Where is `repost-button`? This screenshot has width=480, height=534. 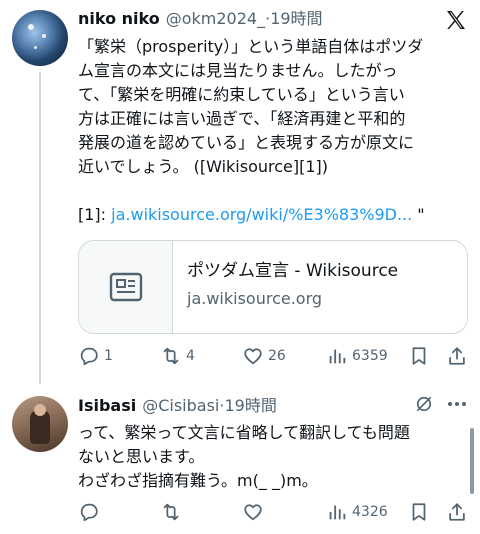 repost-button is located at coordinates (173, 512).